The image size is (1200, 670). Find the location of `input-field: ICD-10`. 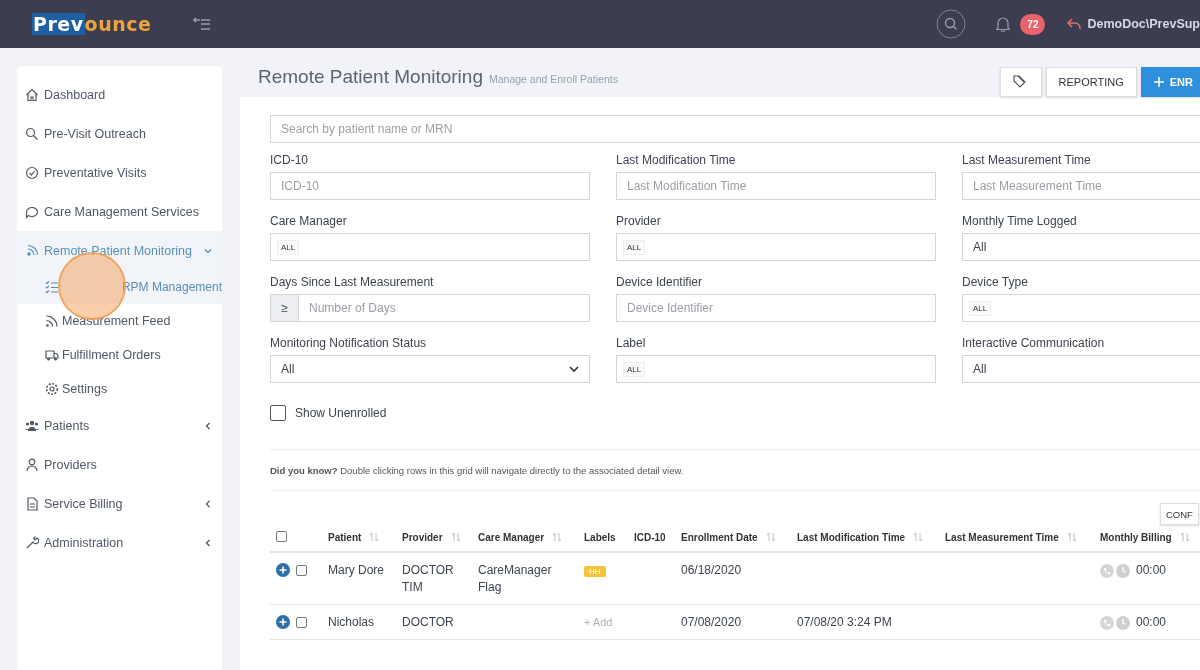

input-field: ICD-10 is located at coordinates (430, 186).